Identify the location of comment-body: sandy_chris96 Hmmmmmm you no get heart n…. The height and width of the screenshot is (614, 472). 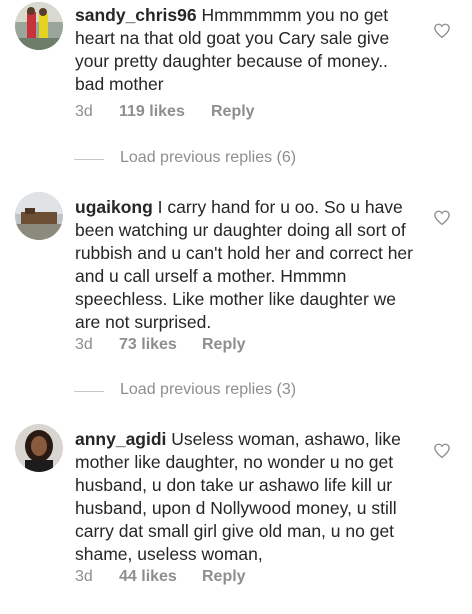
(245, 50).